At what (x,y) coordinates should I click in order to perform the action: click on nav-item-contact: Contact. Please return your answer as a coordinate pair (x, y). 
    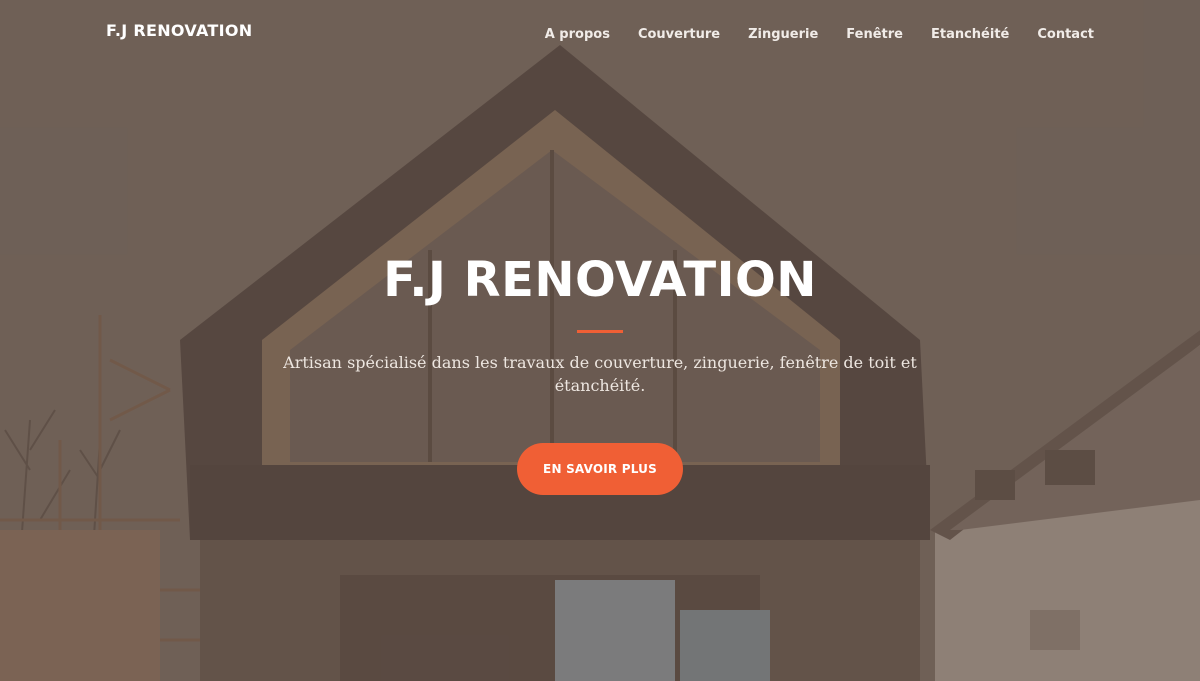
    Looking at the image, I should click on (1065, 32).